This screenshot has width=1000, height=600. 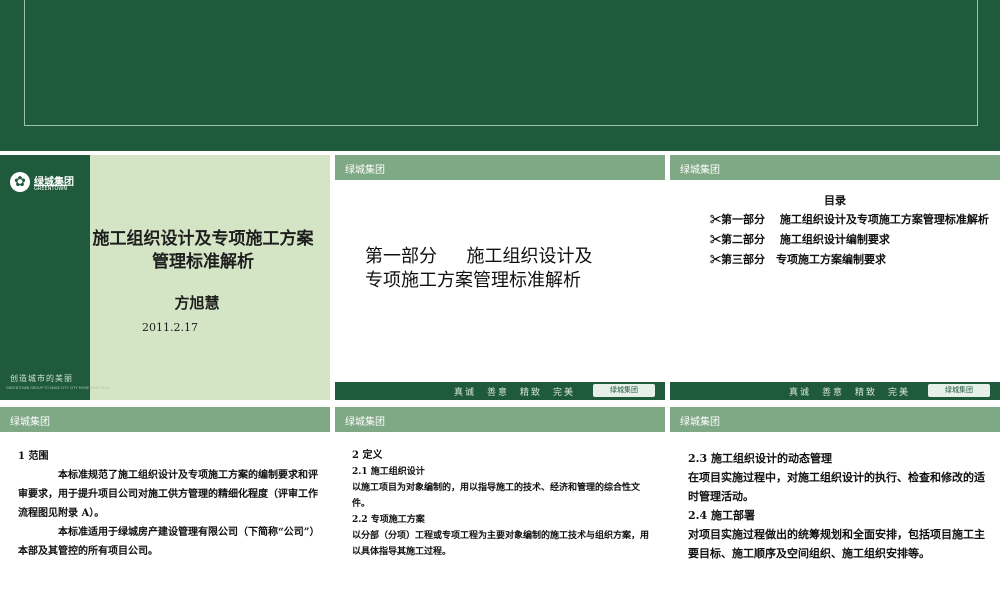 I want to click on slogan: 创造城市的美丽, so click(x=41, y=378).